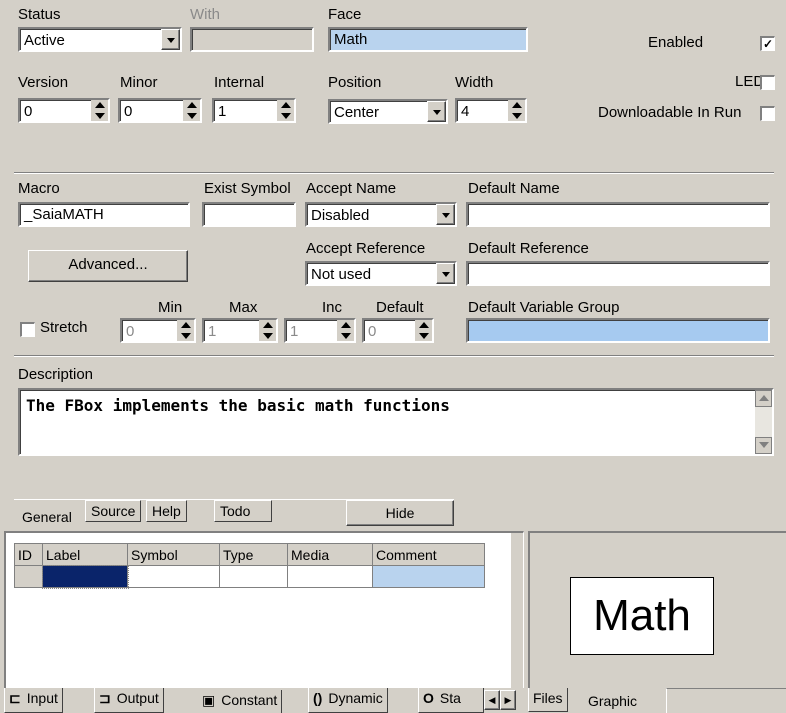 The height and width of the screenshot is (713, 786). What do you see at coordinates (243, 307) in the screenshot?
I see `max-label: Max` at bounding box center [243, 307].